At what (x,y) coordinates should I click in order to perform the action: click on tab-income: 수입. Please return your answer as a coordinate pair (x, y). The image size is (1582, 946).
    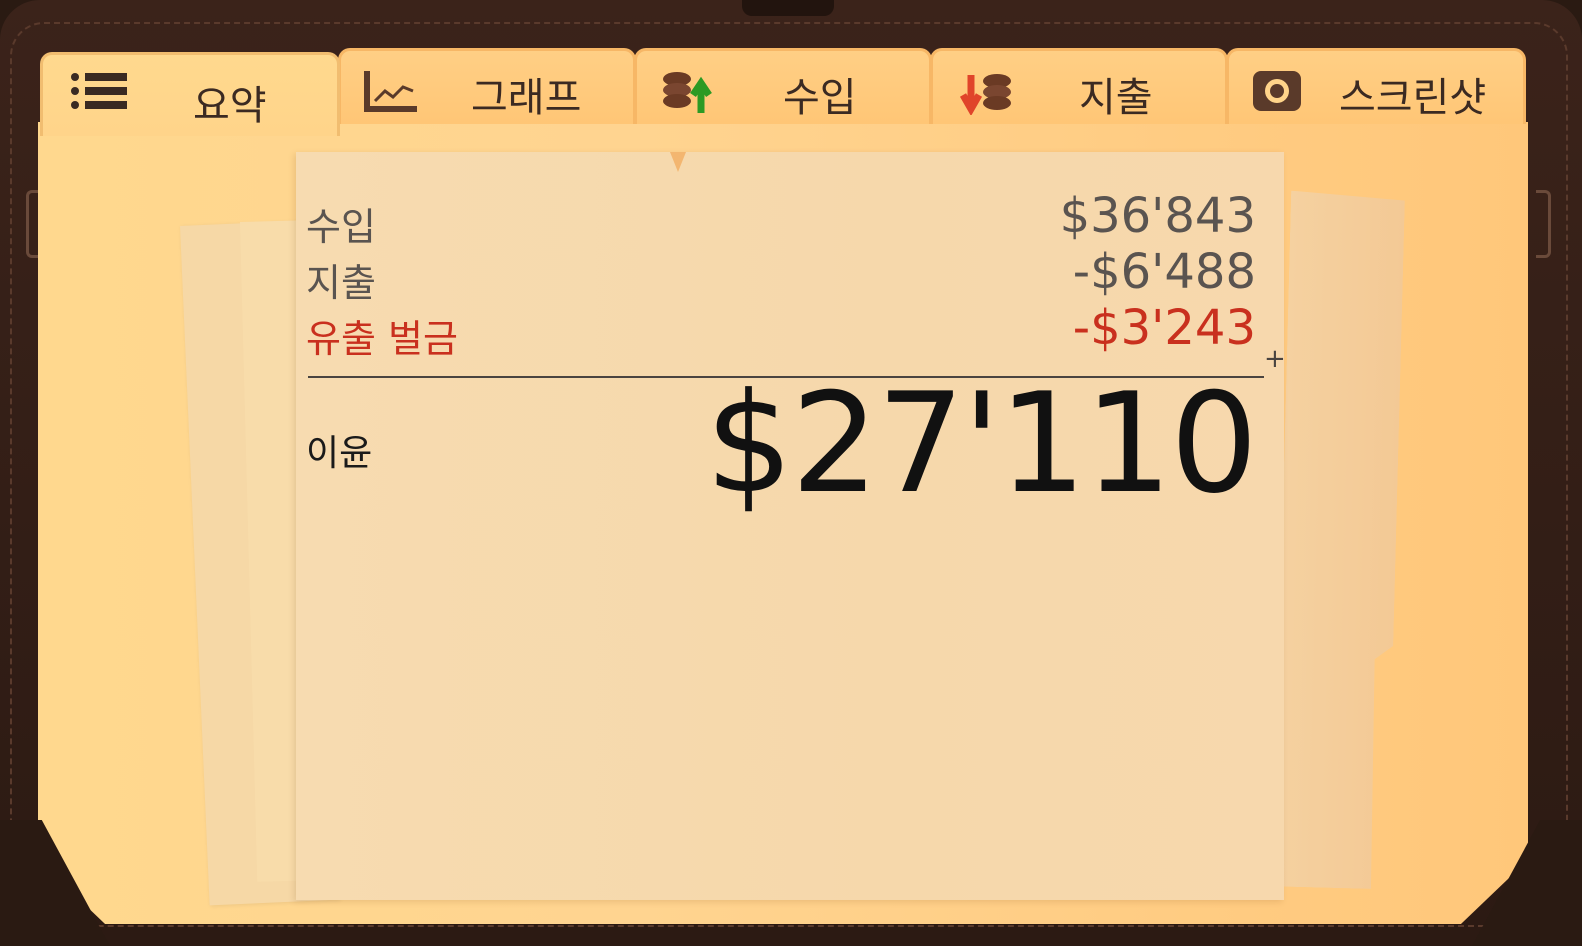
    Looking at the image, I should click on (783, 86).